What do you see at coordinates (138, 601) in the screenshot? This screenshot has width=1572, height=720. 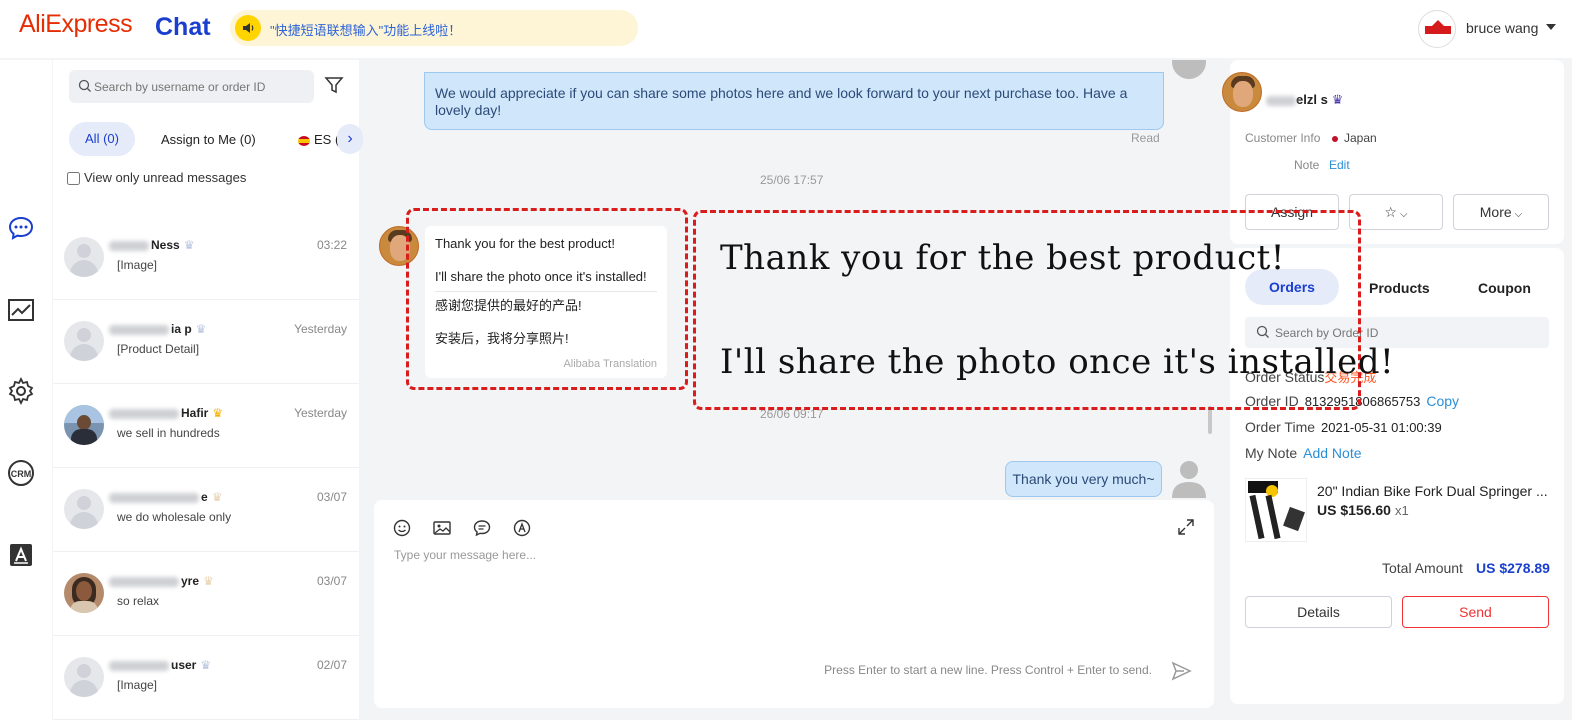 I see `conversation-preview: so relax` at bounding box center [138, 601].